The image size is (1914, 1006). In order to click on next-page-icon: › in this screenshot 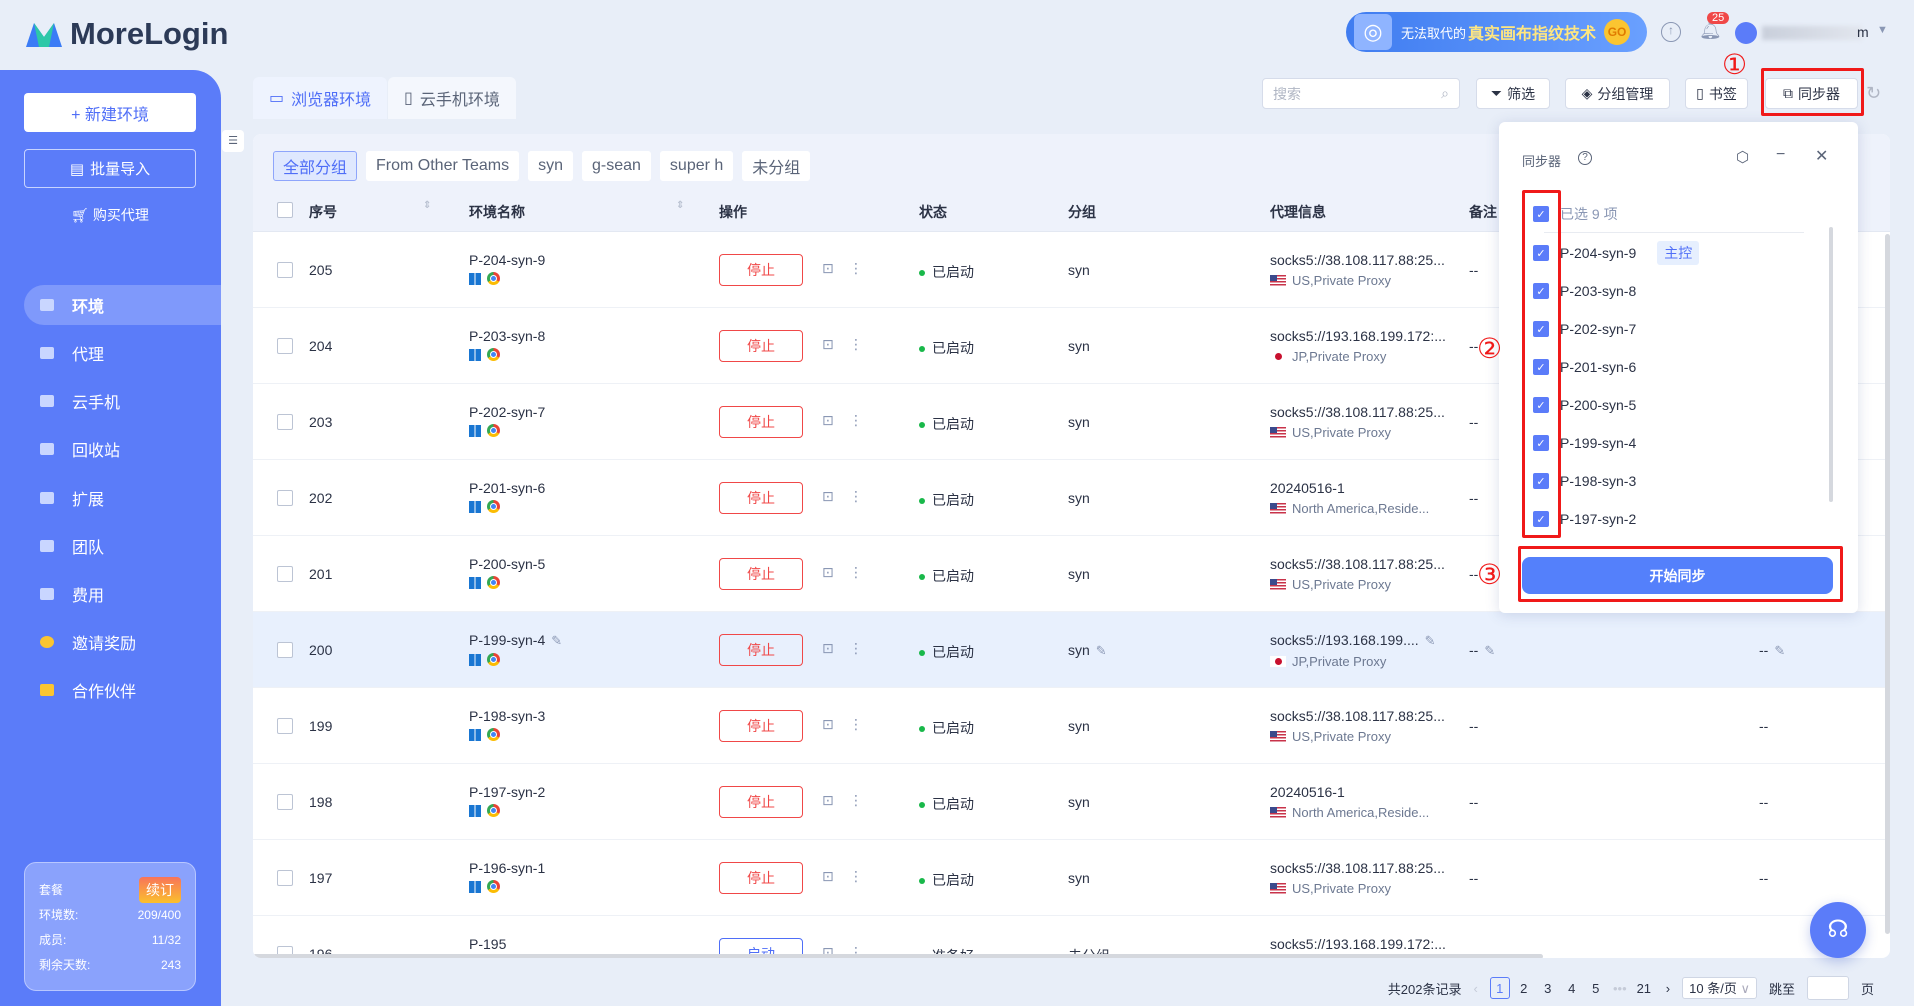, I will do `click(1668, 988)`.